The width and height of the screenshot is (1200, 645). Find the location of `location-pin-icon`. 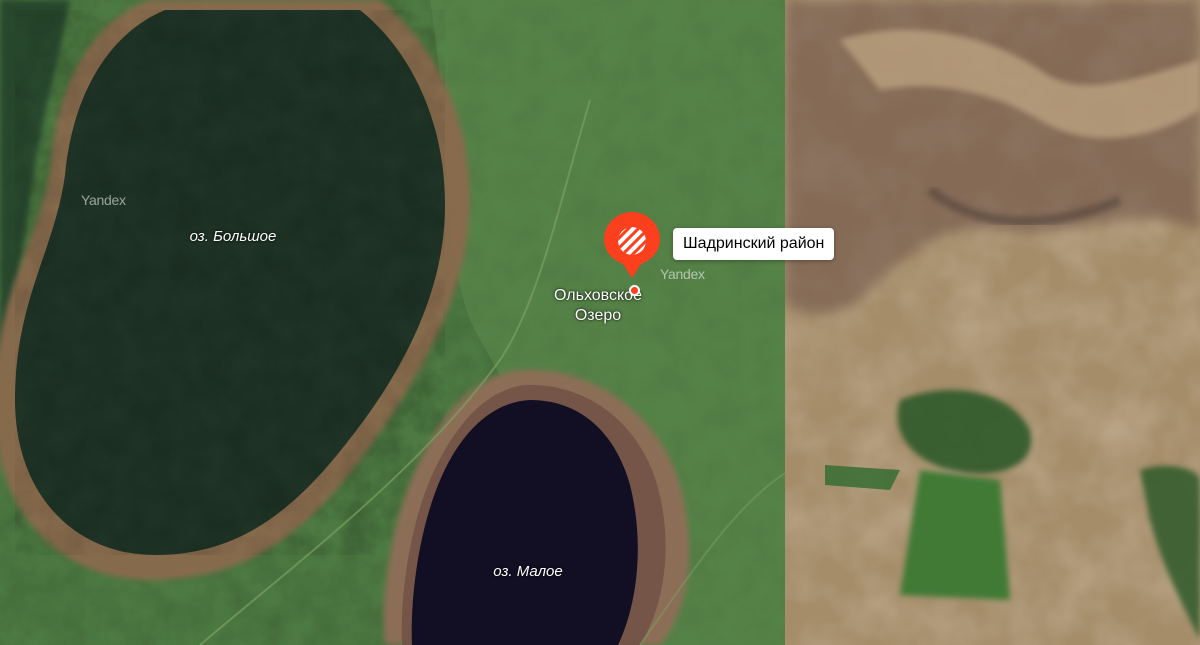

location-pin-icon is located at coordinates (633, 247).